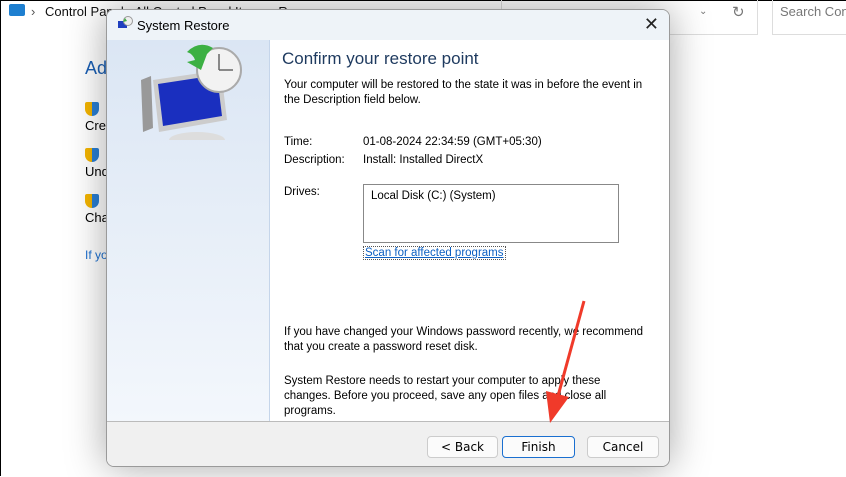 Image resolution: width=846 pixels, height=477 pixels. I want to click on arrow-head, so click(557, 407).